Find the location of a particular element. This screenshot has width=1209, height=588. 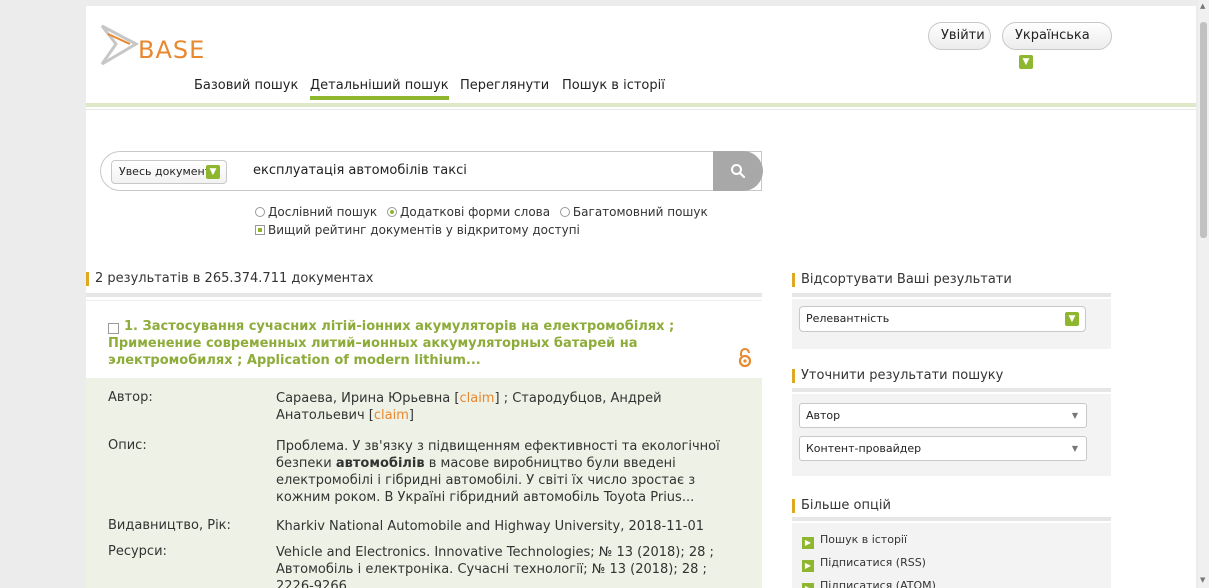

results-divider-thin is located at coordinates (424, 300).